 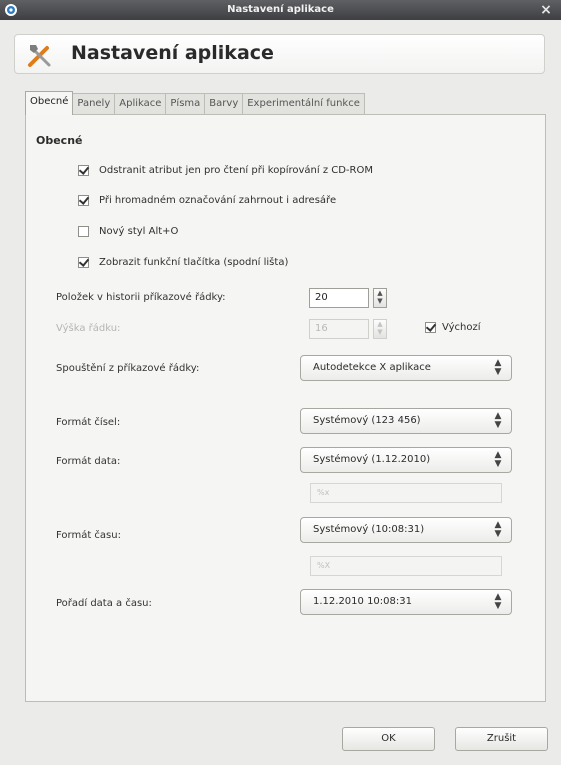 I want to click on time-format-label: Formát času:, so click(x=88, y=535).